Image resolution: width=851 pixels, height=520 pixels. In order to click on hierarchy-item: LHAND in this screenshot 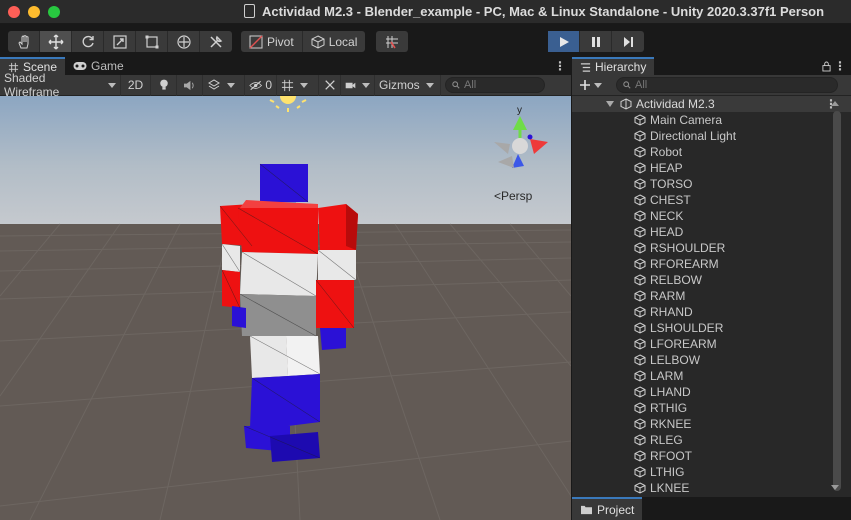, I will do `click(711, 392)`.